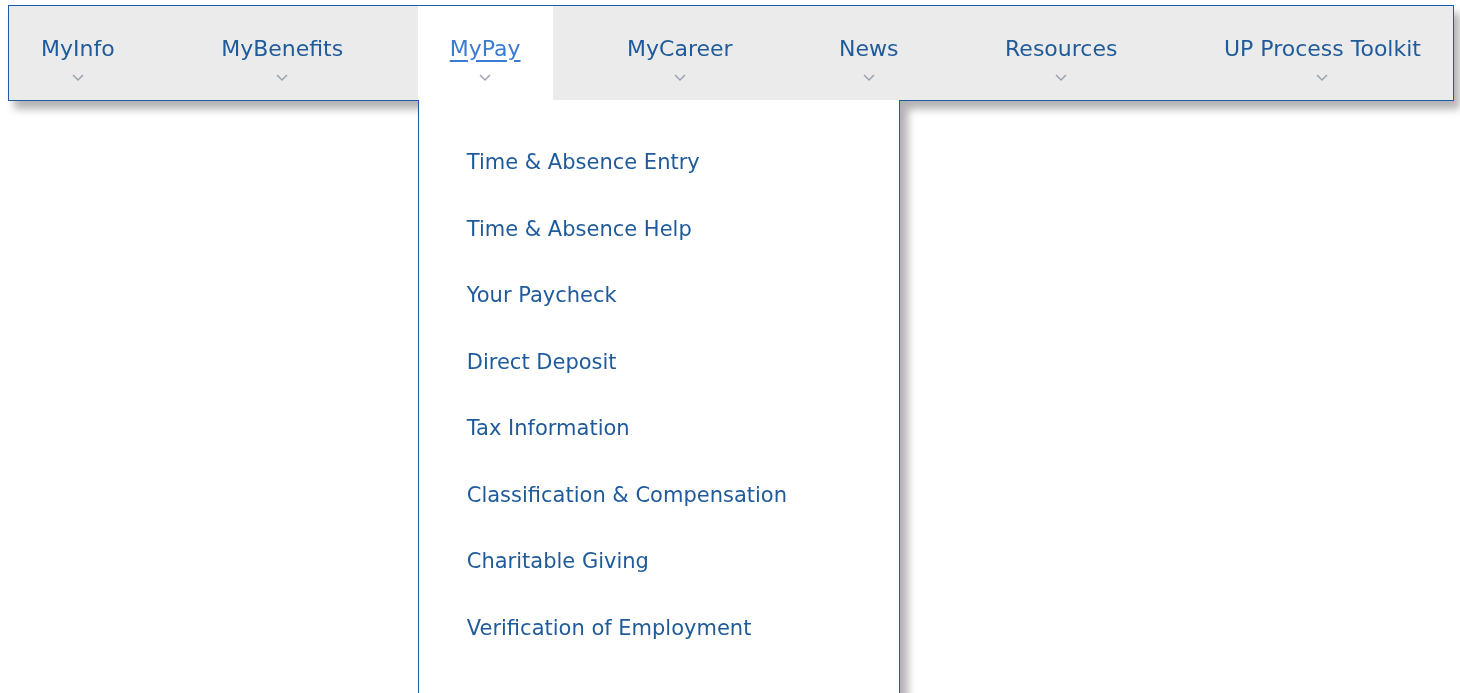  What do you see at coordinates (548, 428) in the screenshot?
I see `dropdown-item: Tax Information` at bounding box center [548, 428].